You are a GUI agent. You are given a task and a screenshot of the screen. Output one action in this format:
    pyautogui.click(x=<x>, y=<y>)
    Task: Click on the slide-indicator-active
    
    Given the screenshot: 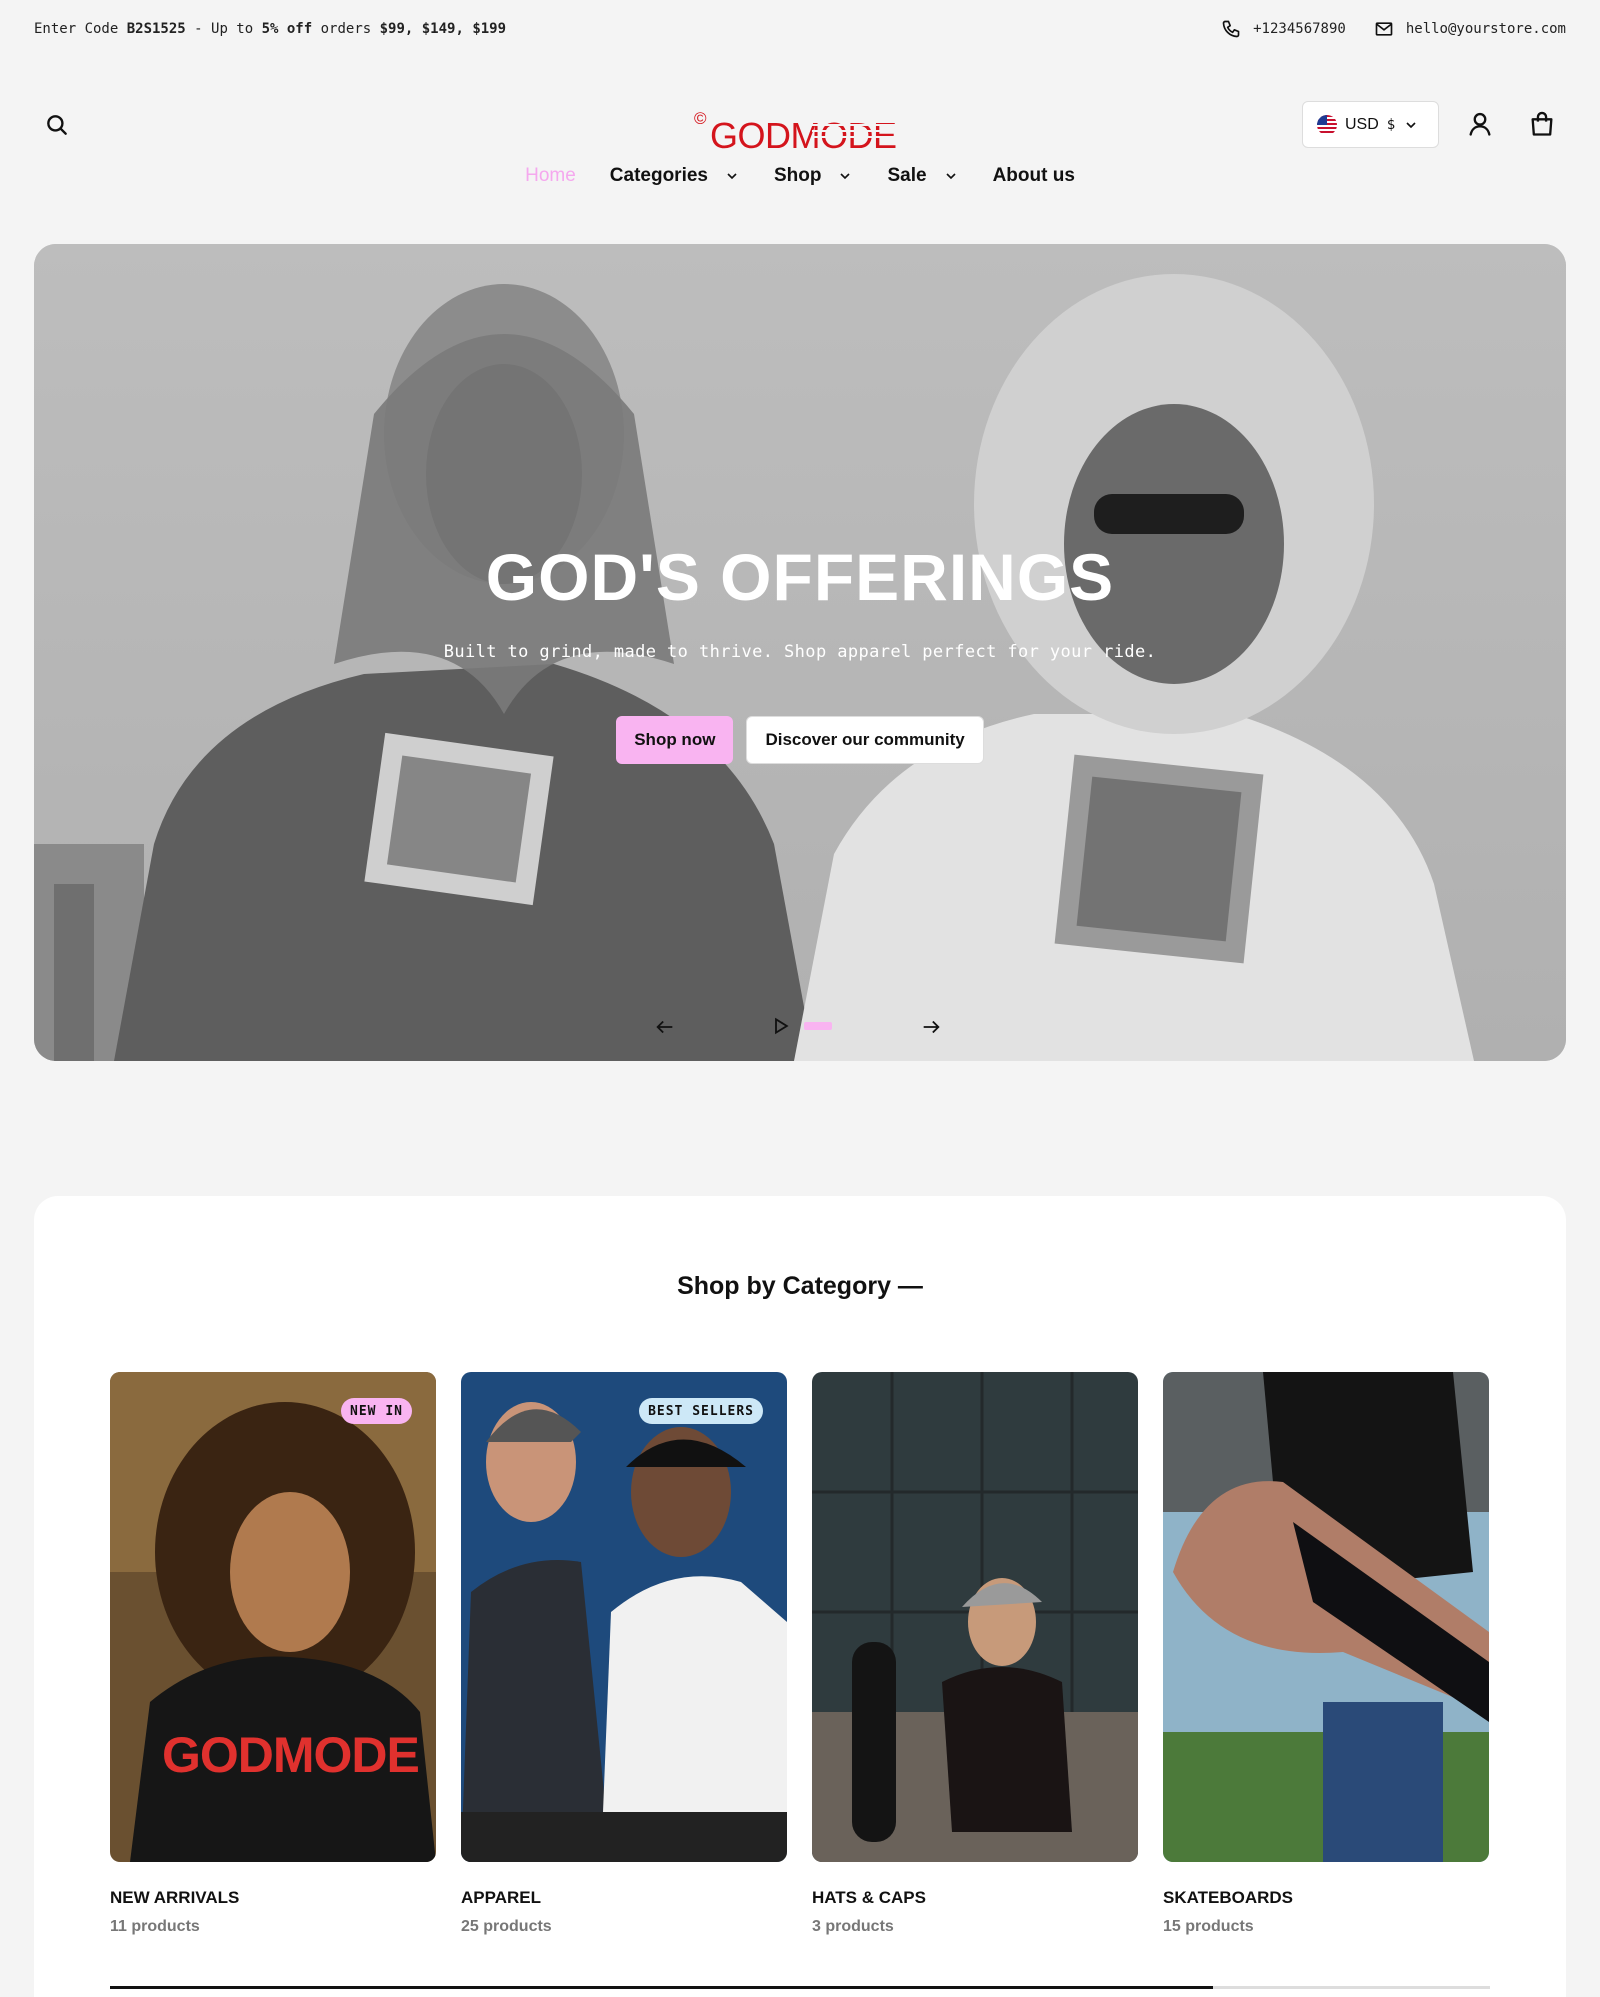 What is the action you would take?
    pyautogui.click(x=818, y=1026)
    